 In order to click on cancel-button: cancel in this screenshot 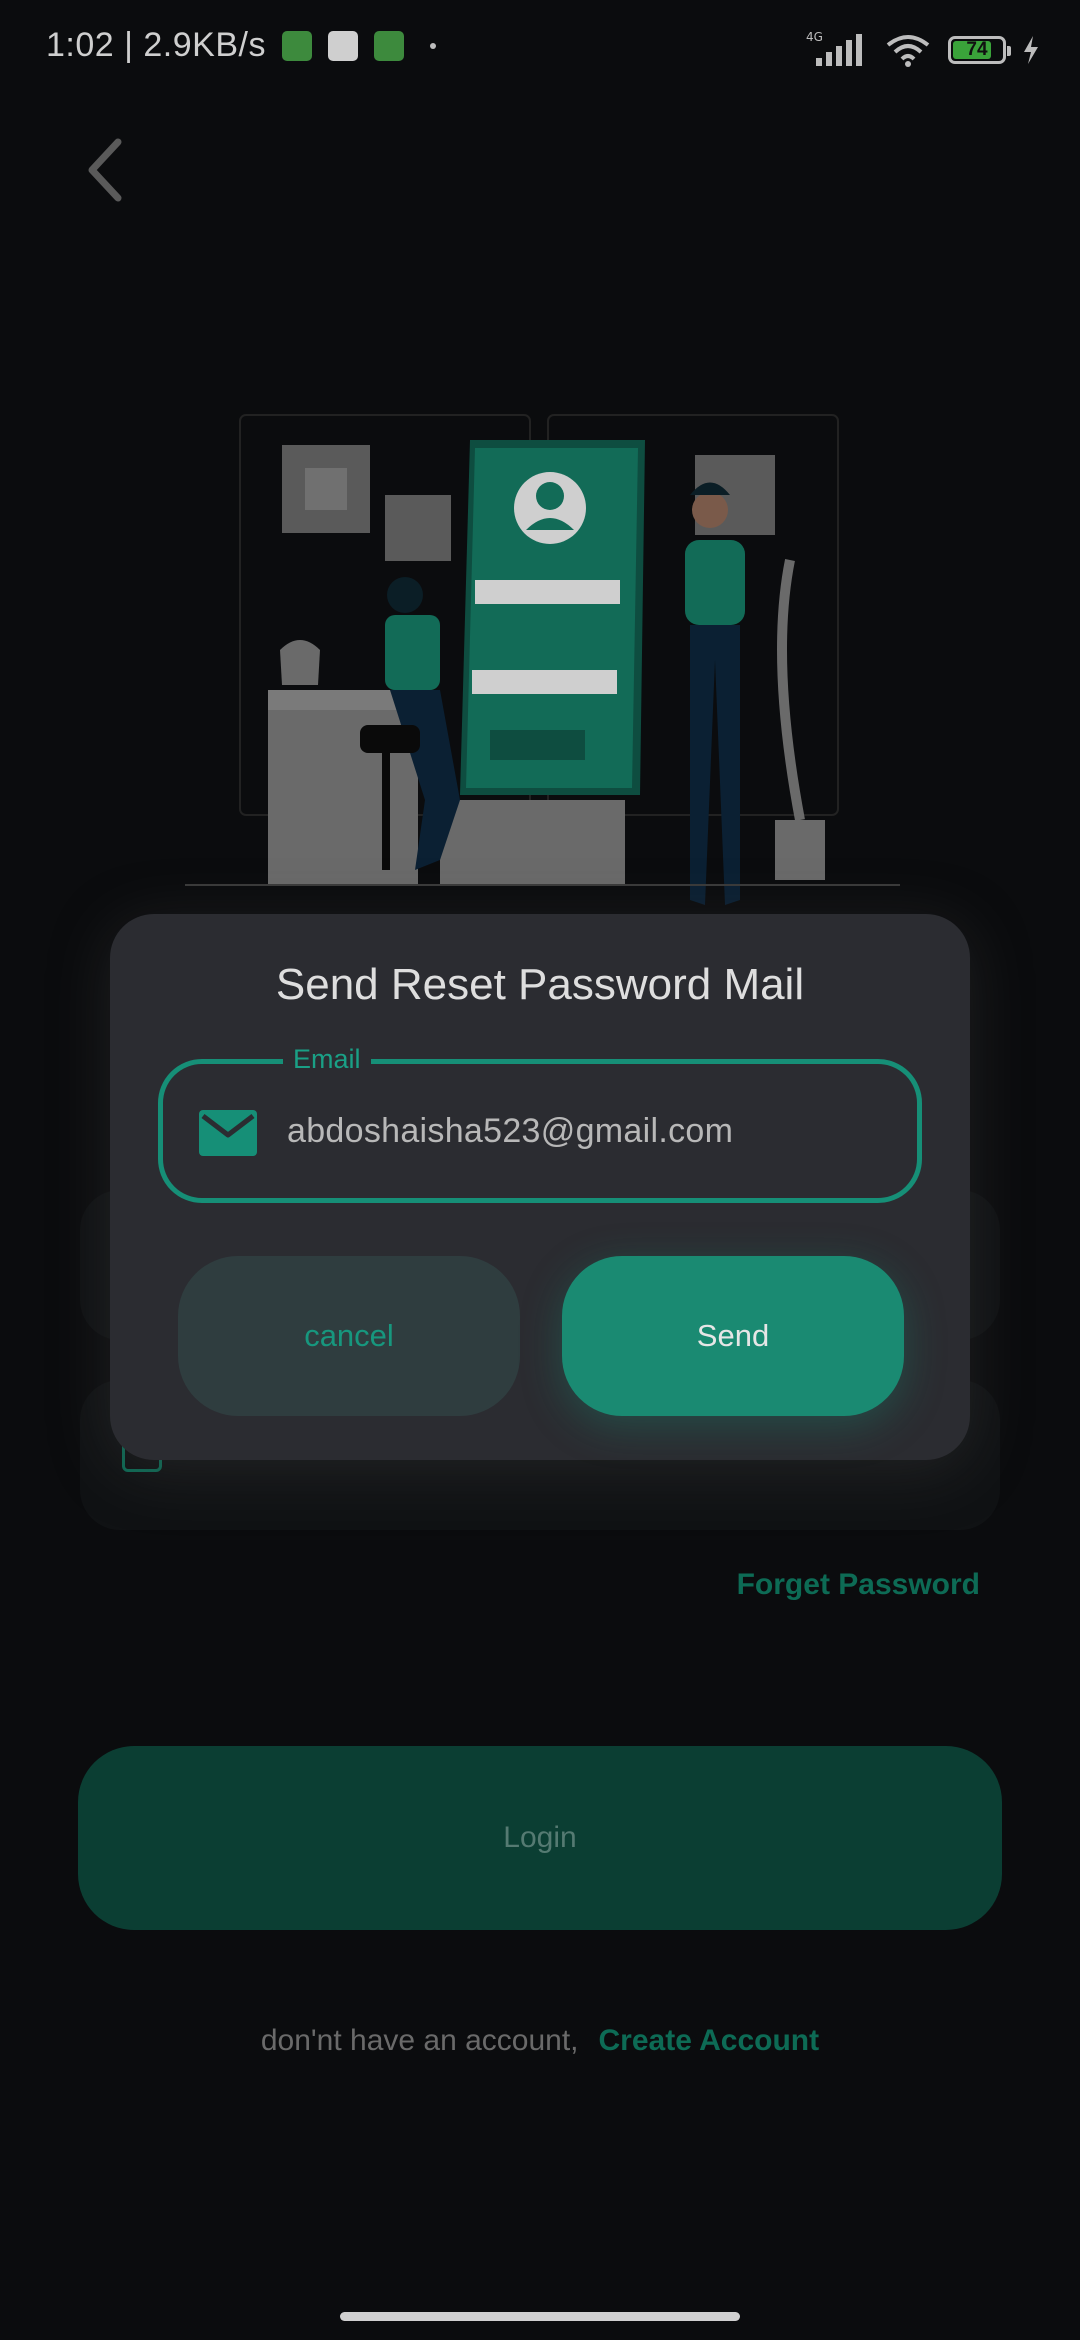, I will do `click(349, 1336)`.